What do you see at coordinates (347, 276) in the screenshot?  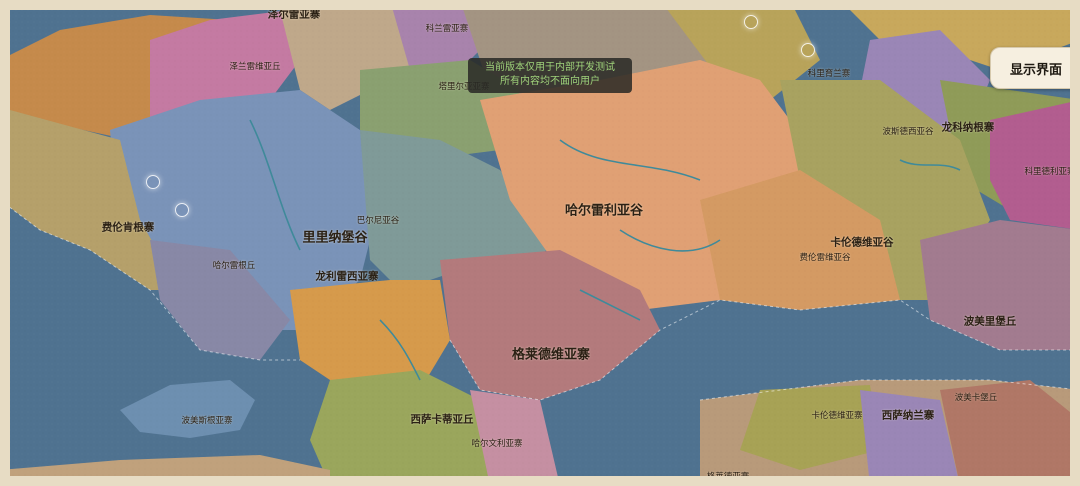 I see `label-longli-village: 龙利雷西亚寨` at bounding box center [347, 276].